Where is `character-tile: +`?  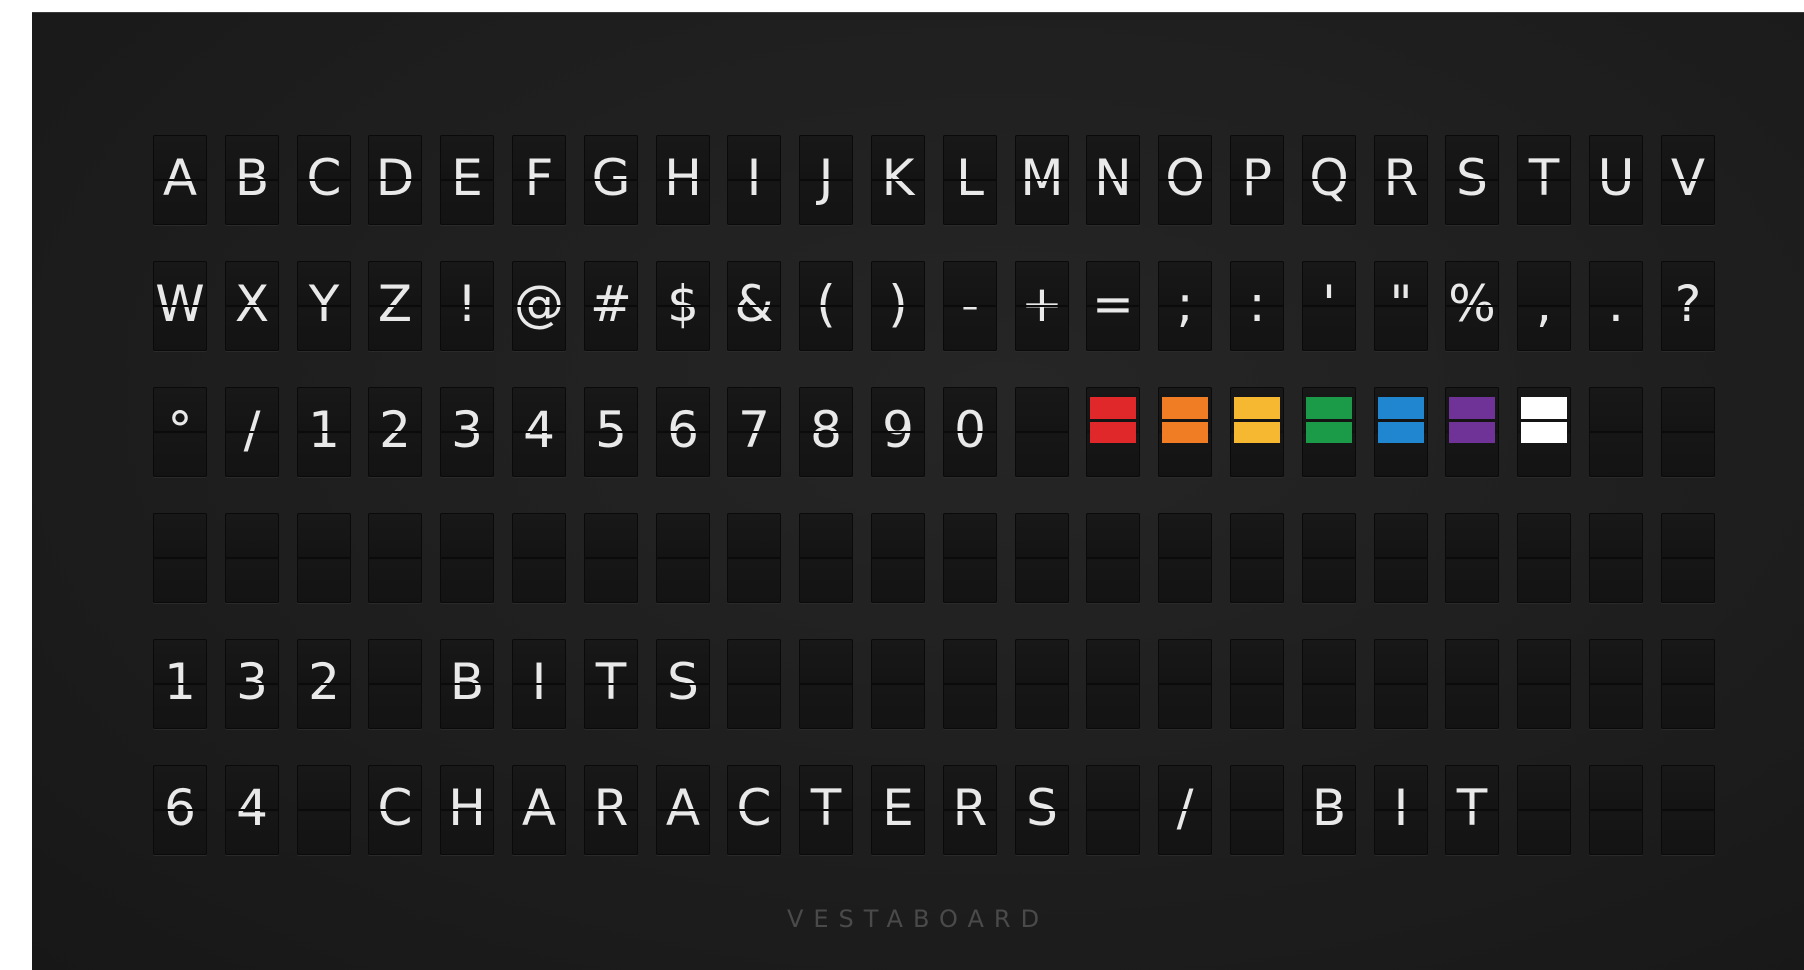 character-tile: + is located at coordinates (1042, 306).